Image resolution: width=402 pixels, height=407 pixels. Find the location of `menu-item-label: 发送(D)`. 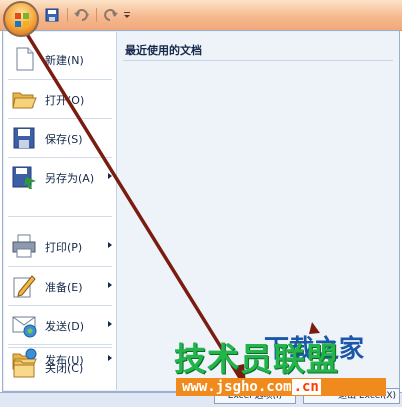

menu-item-label: 发送(D) is located at coordinates (65, 326).